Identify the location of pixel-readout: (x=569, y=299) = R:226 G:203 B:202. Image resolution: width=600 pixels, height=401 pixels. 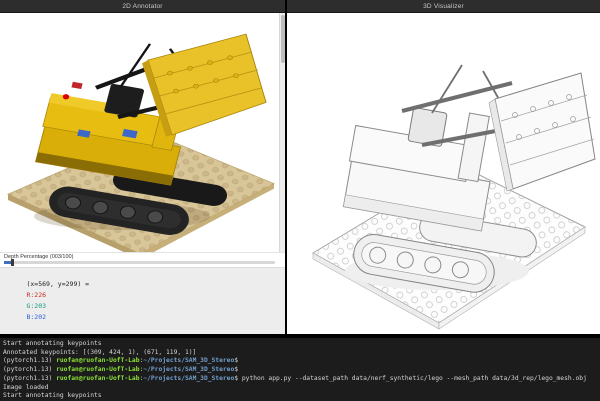
(142, 300).